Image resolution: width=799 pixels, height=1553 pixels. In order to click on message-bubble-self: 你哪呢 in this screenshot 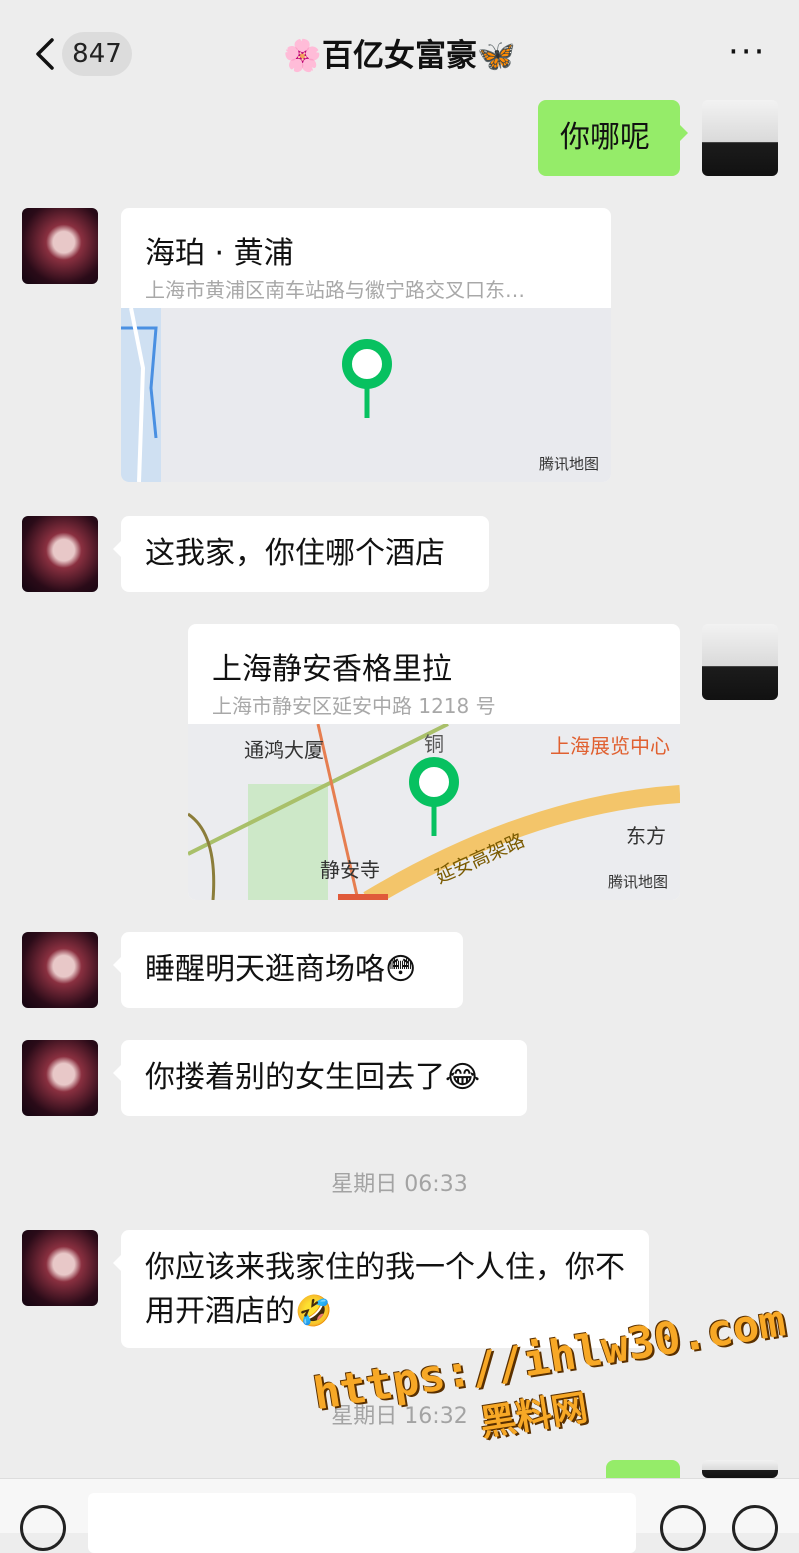, I will do `click(613, 138)`.